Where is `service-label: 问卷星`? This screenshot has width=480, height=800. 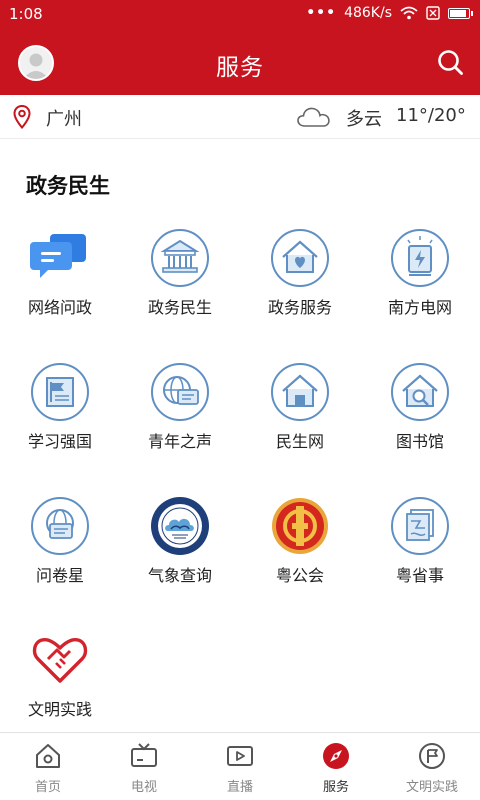 service-label: 问卷星 is located at coordinates (59, 575).